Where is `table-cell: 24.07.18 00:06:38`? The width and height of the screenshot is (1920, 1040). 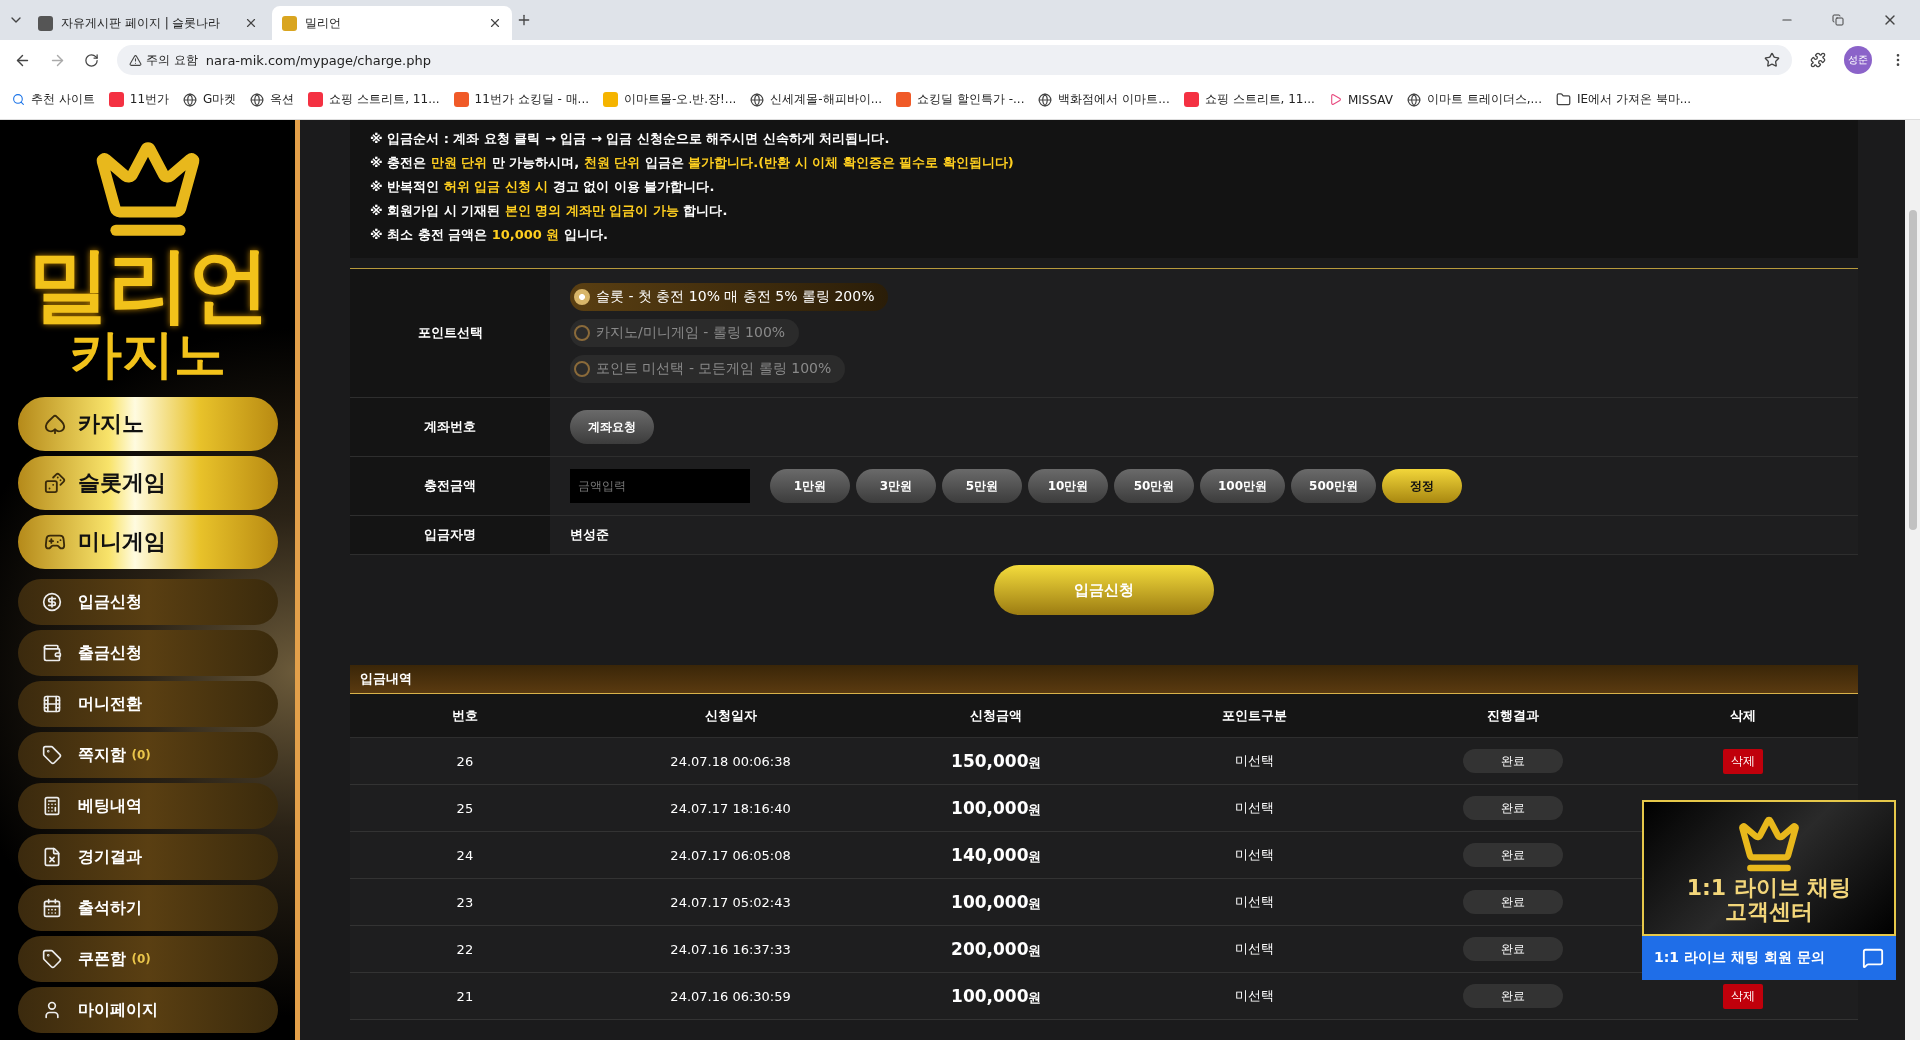
table-cell: 24.07.18 00:06:38 is located at coordinates (730, 761).